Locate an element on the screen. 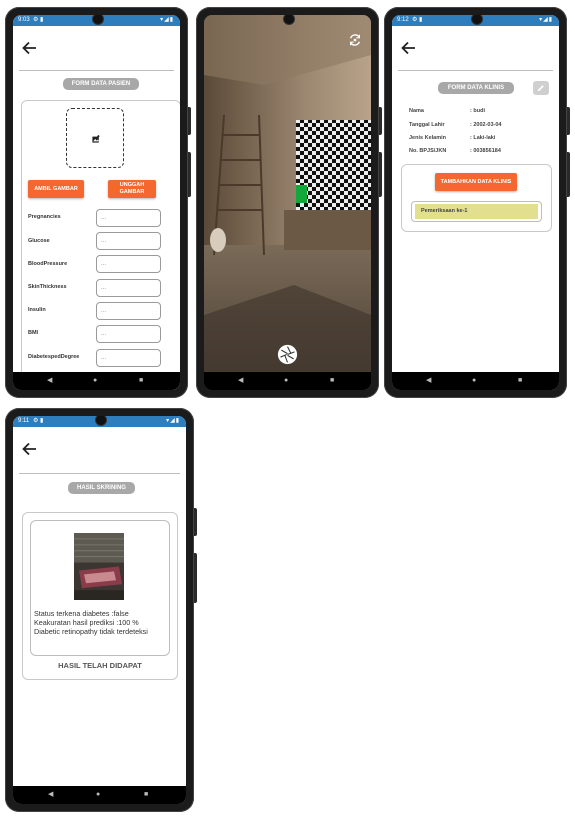 The image size is (575, 818). camera-viewfinder is located at coordinates (287, 202).